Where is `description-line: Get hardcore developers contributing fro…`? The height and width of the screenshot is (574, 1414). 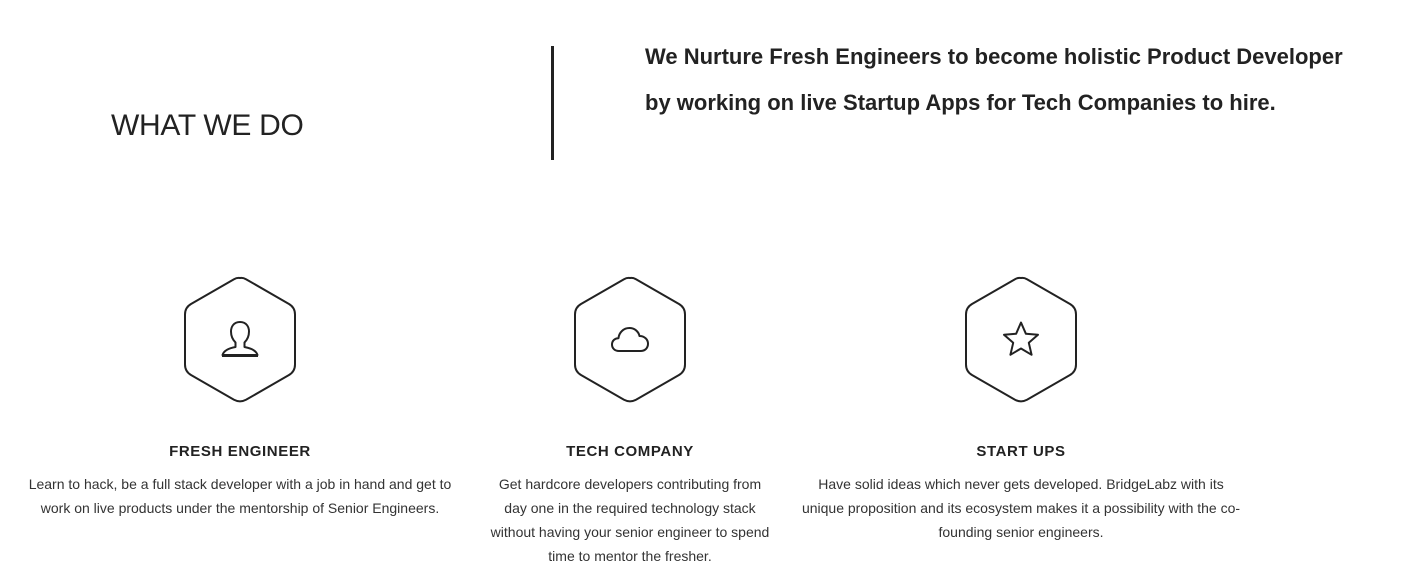 description-line: Get hardcore developers contributing fro… is located at coordinates (630, 484).